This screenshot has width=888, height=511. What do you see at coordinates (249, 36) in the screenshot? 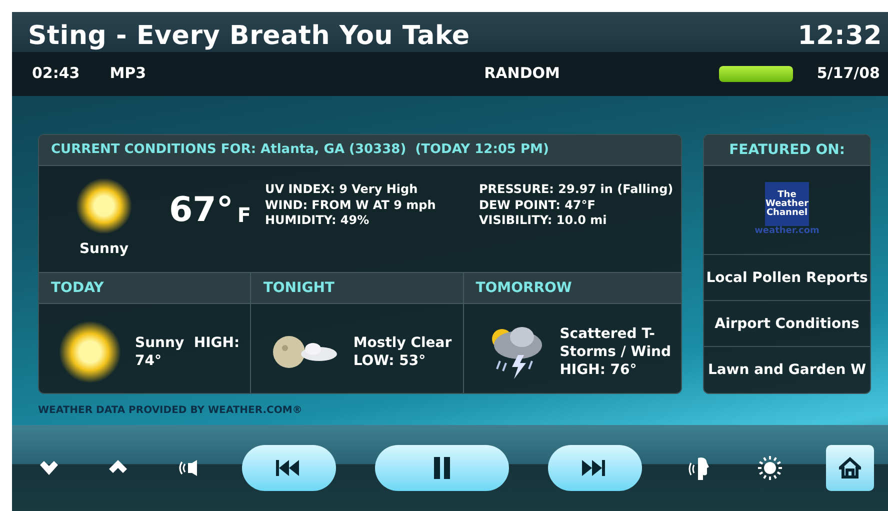
I see `song-title: Sting - Every Breath You Take` at bounding box center [249, 36].